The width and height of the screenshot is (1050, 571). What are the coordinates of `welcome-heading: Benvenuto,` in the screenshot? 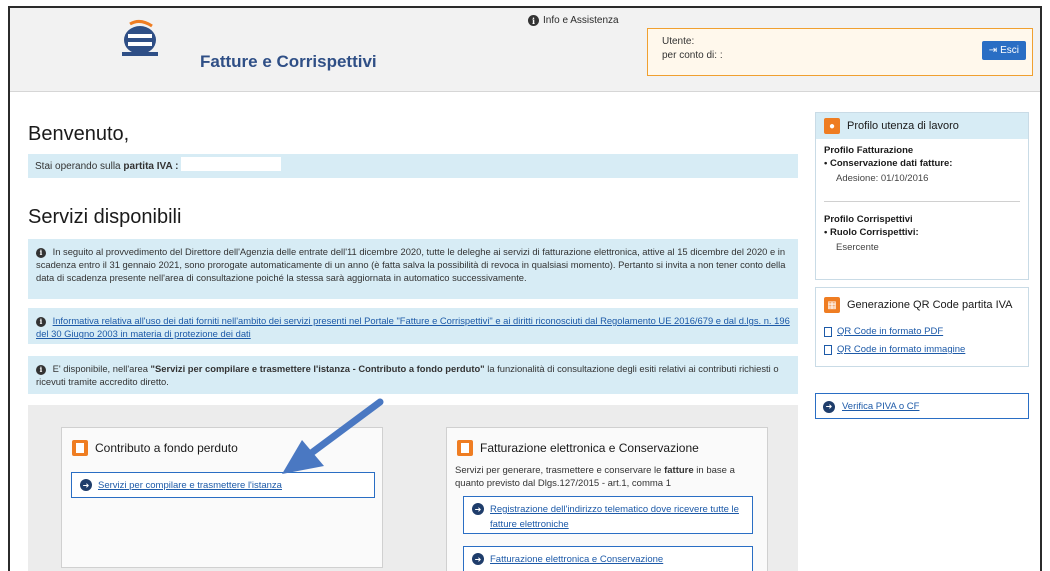 It's located at (79, 134).